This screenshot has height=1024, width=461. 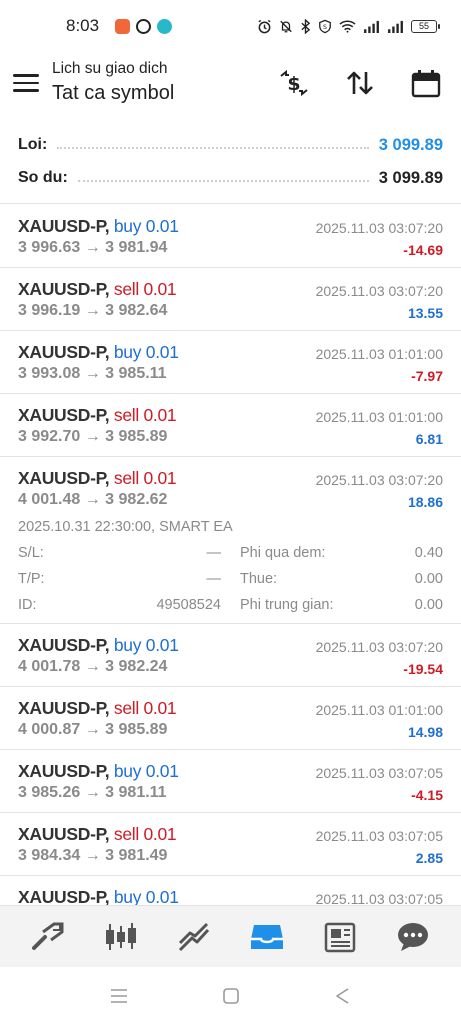 I want to click on profit-value: 3 099.89, so click(x=410, y=144).